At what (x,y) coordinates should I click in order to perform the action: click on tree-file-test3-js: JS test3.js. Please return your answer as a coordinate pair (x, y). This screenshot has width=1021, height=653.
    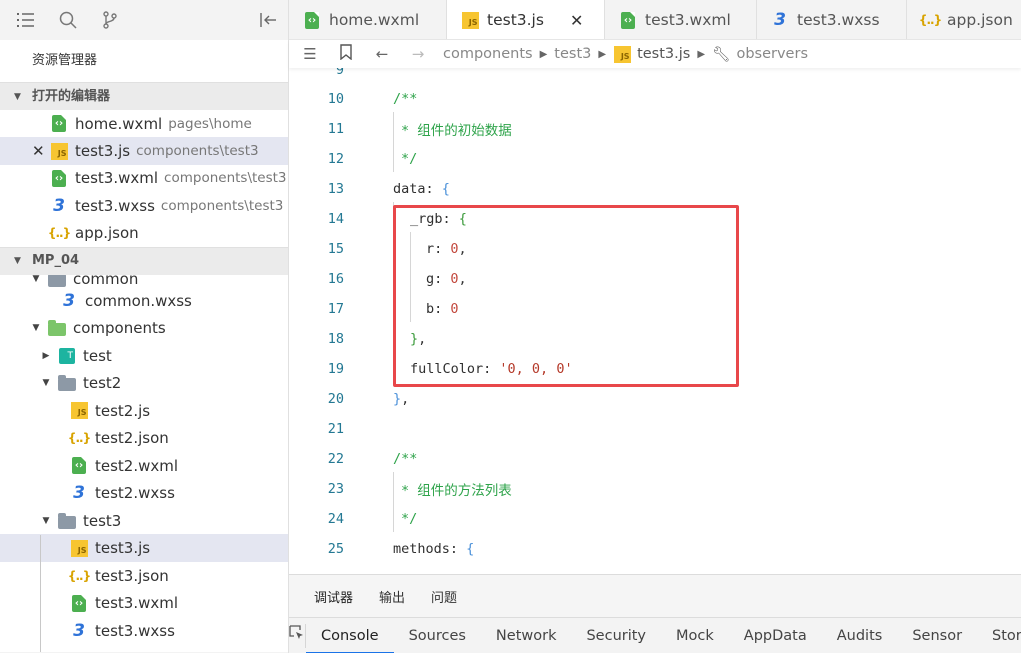
    Looking at the image, I should click on (144, 548).